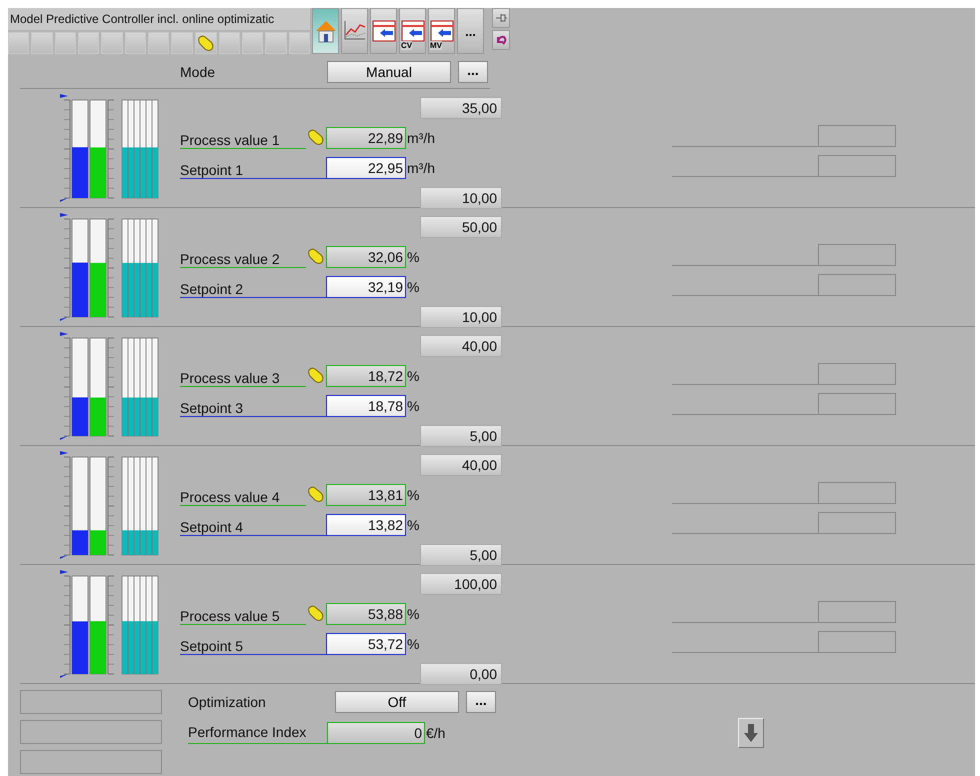 The image size is (980, 776). I want to click on high-limit-value: 35,00, so click(461, 108).